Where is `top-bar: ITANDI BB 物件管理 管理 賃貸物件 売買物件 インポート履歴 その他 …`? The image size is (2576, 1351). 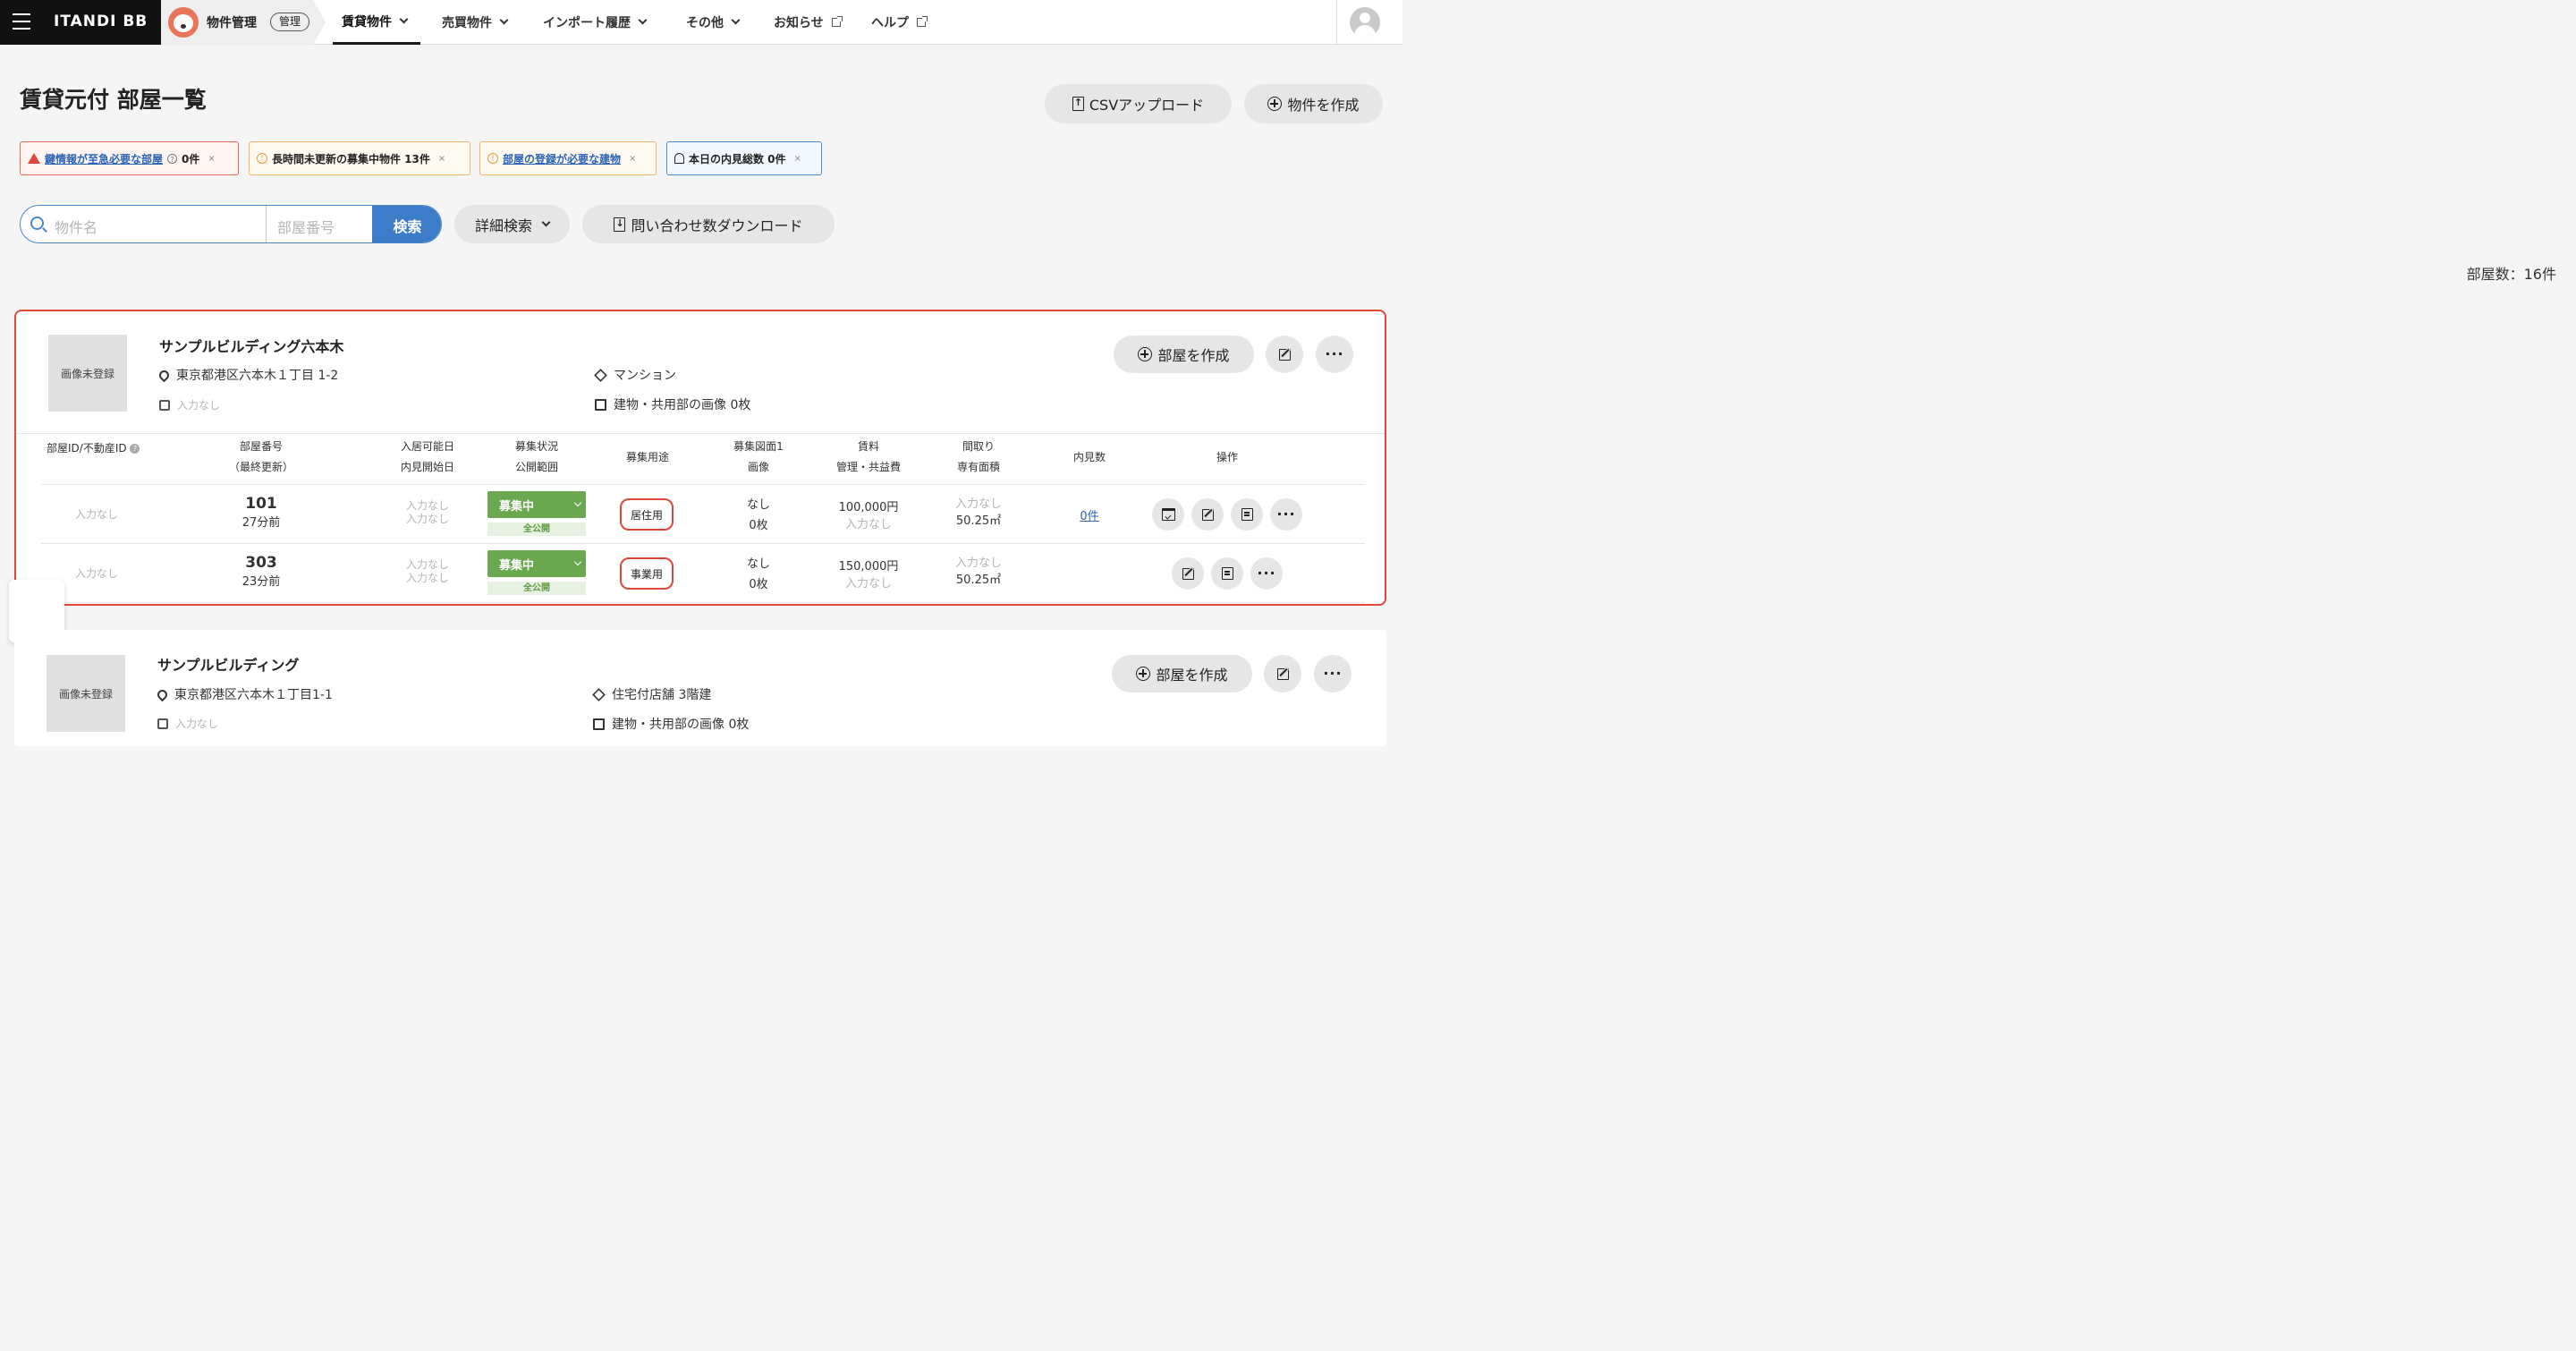 top-bar: ITANDI BB 物件管理 管理 賃貸物件 売買物件 インポート履歴 その他 … is located at coordinates (701, 22).